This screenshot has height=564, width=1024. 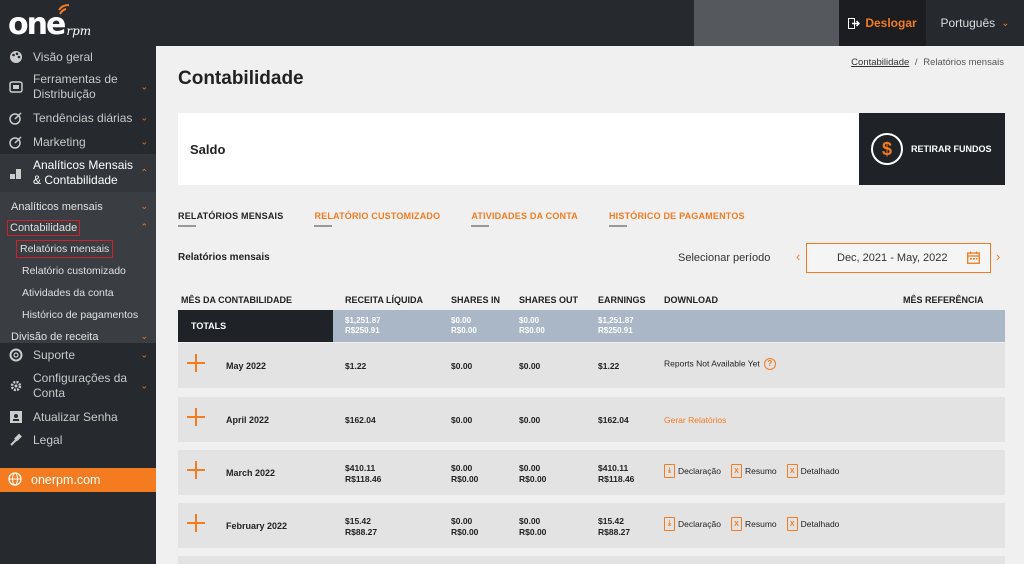 What do you see at coordinates (78, 118) in the screenshot?
I see `sidebar-item-tendencias: Tendências diárias ⌄` at bounding box center [78, 118].